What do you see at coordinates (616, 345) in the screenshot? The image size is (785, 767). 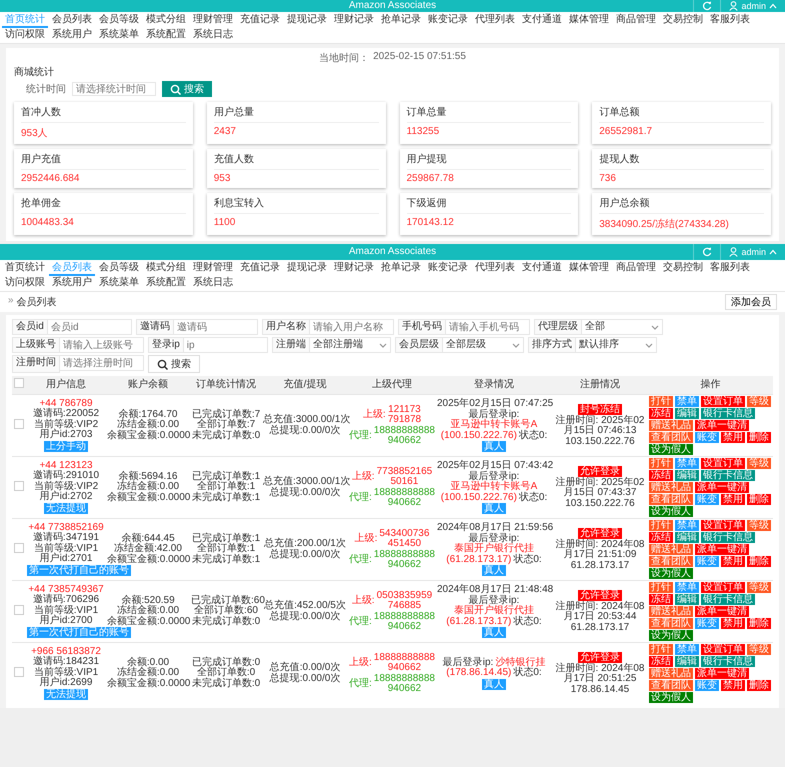 I see `dropdown: 默认排序` at bounding box center [616, 345].